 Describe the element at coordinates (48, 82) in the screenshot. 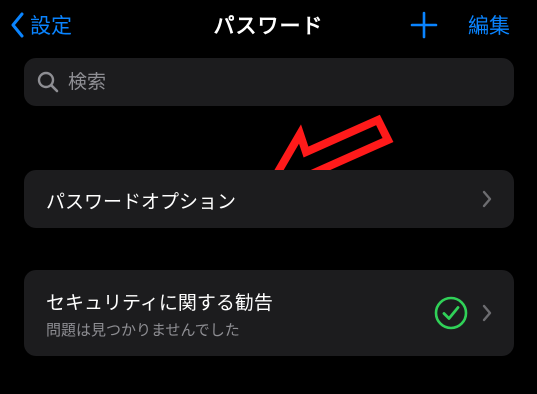

I see `search-icon` at that location.